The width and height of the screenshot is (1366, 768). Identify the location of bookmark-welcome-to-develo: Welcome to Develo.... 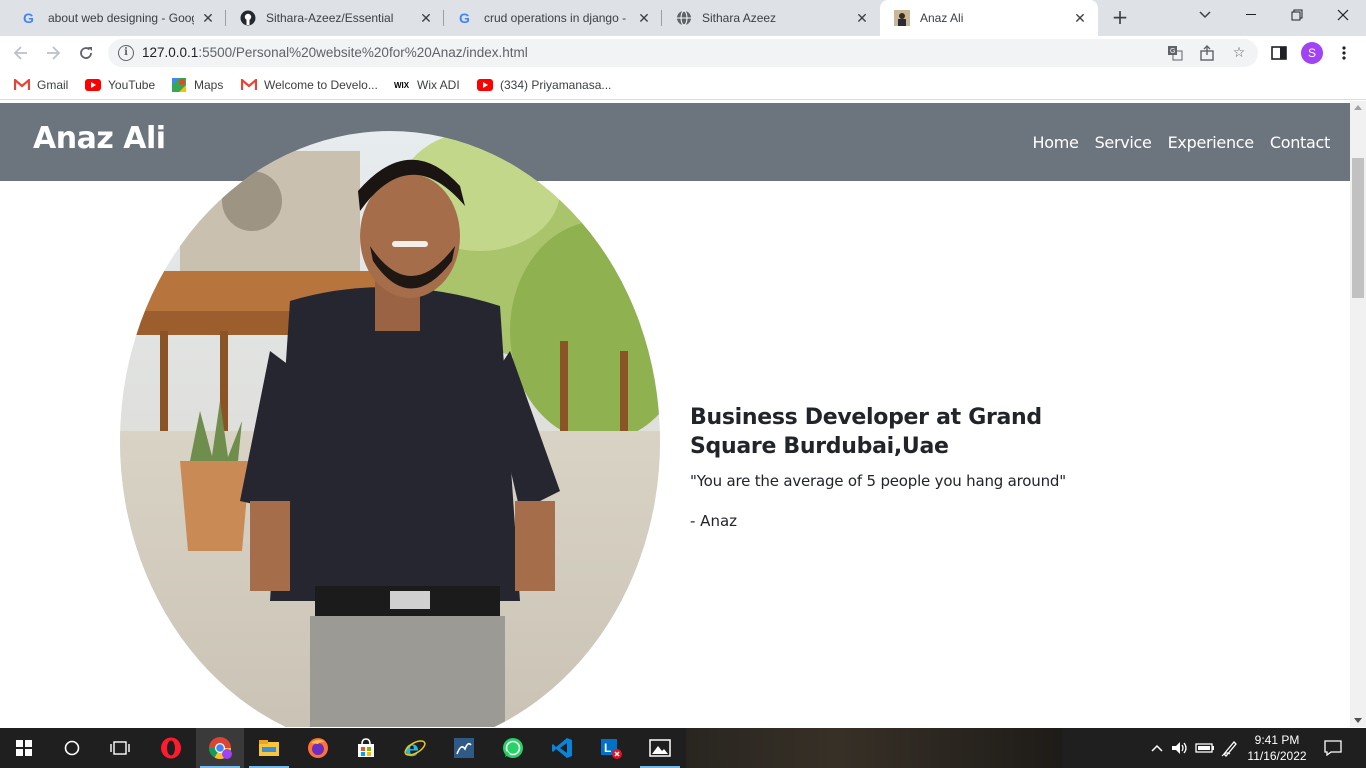
(309, 85).